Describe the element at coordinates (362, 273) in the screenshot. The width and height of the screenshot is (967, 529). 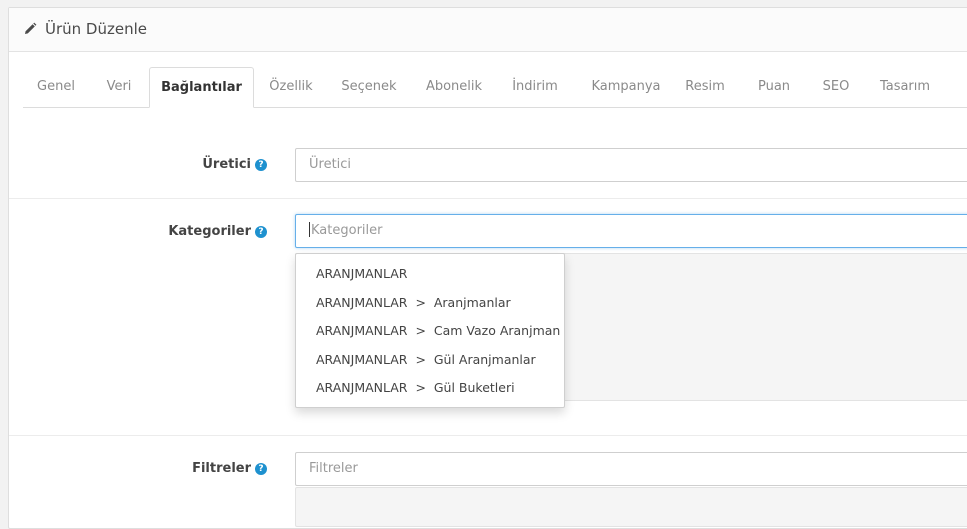
I see `dropdown-item: ARANJMANLAR` at that location.